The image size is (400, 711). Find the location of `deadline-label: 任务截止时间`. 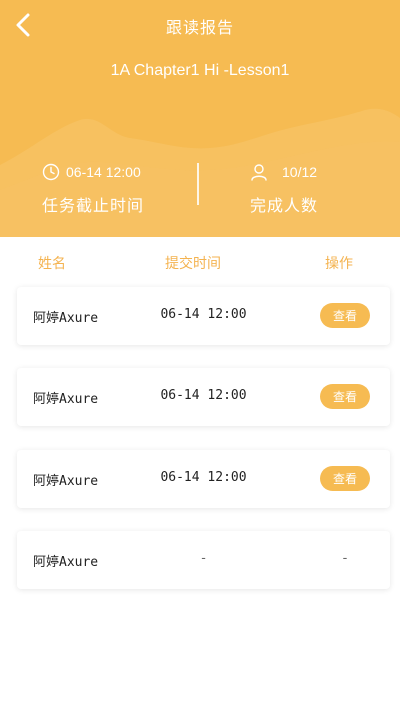

deadline-label: 任务截止时间 is located at coordinates (93, 205).